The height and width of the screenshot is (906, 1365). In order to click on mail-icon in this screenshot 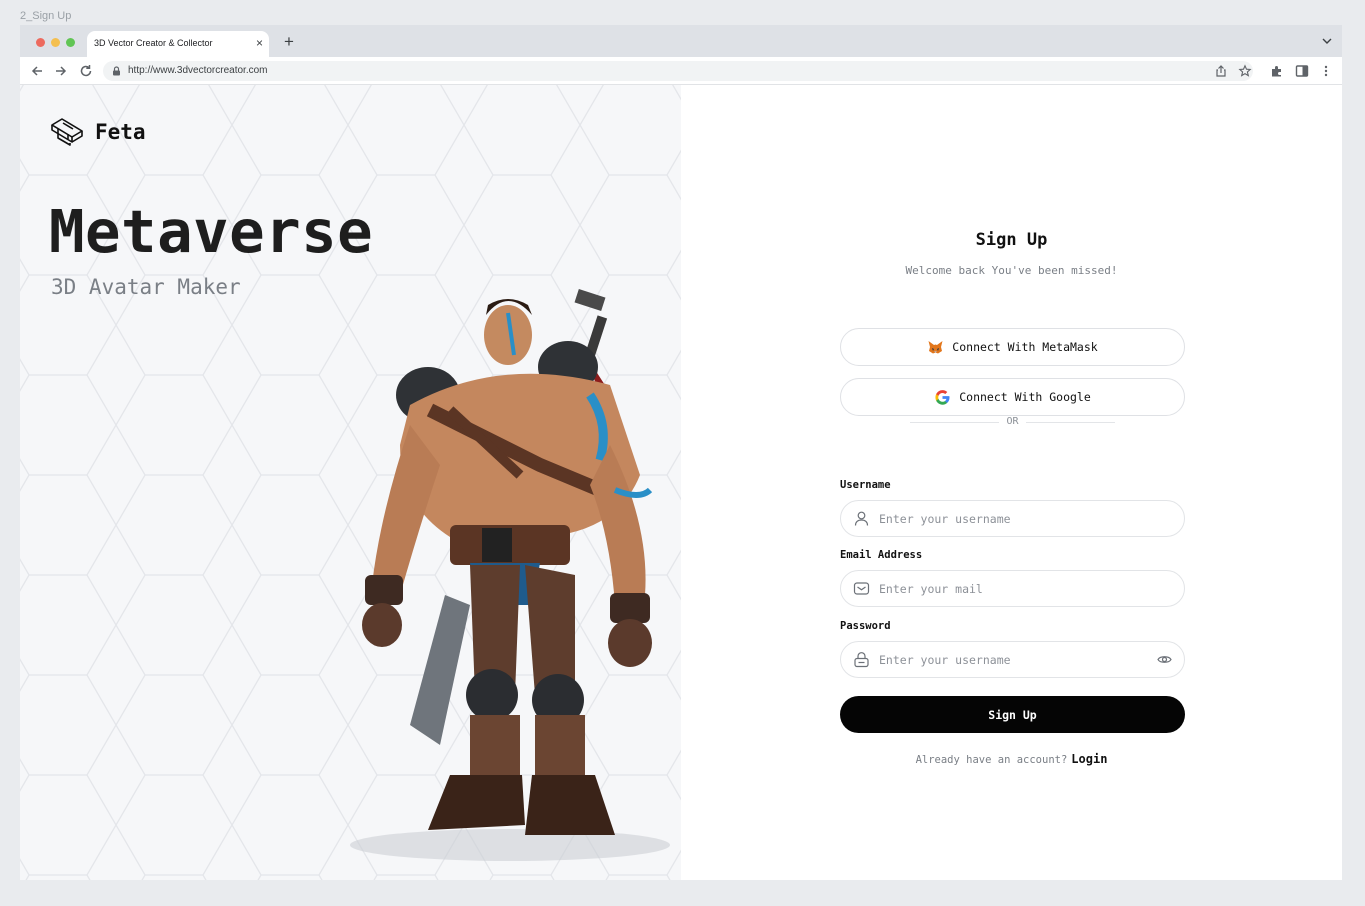, I will do `click(861, 588)`.